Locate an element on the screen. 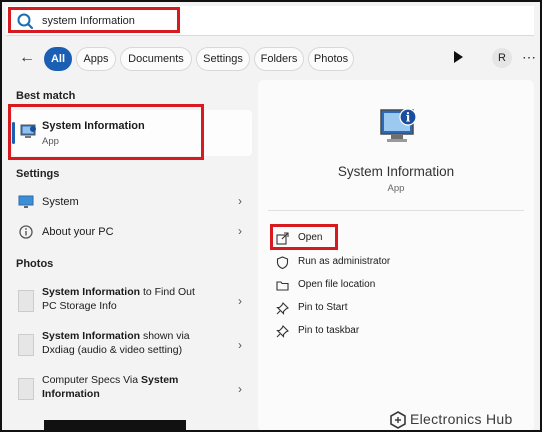 Image resolution: width=542 pixels, height=432 pixels. open-action: Open is located at coordinates (386, 239).